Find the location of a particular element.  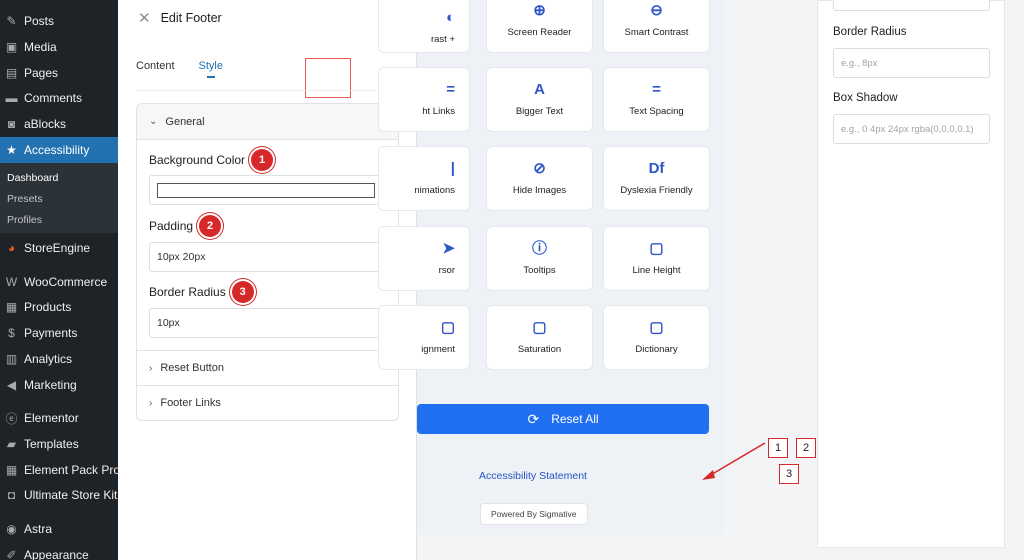

screen-reader-icon: ⊕ is located at coordinates (539, 10).